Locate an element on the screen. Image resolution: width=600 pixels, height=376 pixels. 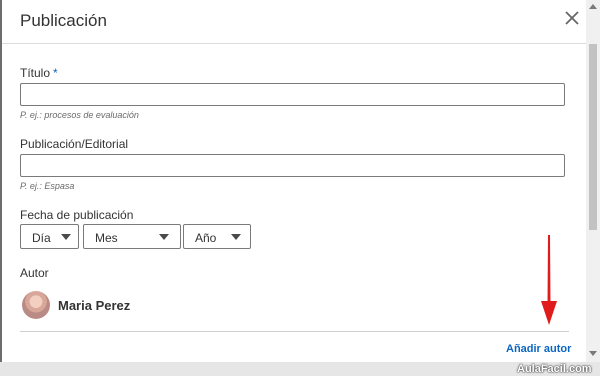
close-icon is located at coordinates (572, 18).